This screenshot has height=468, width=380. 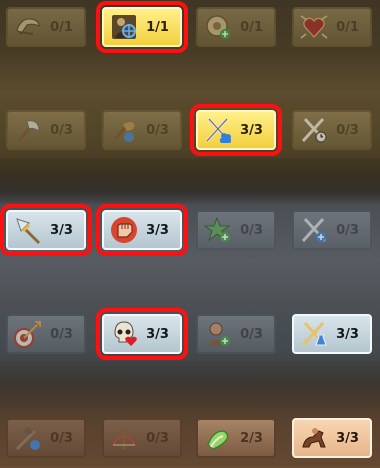 What do you see at coordinates (28, 130) in the screenshot?
I see `axe-icon` at bounding box center [28, 130].